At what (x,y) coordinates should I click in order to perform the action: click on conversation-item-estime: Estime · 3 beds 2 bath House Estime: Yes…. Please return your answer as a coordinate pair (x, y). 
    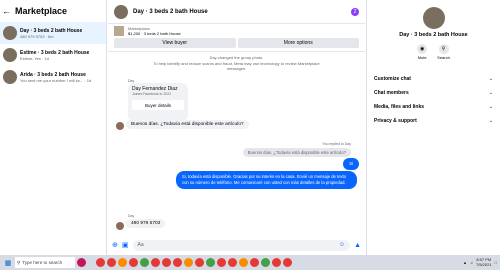
    Looking at the image, I should click on (53, 55).